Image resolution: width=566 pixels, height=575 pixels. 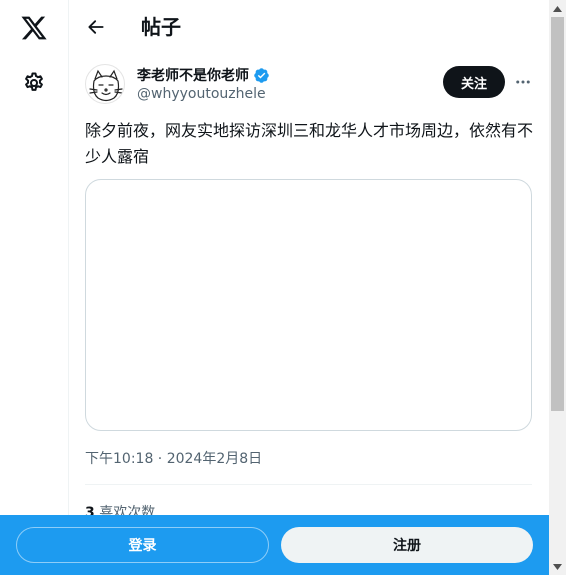 I want to click on more-button, so click(x=523, y=82).